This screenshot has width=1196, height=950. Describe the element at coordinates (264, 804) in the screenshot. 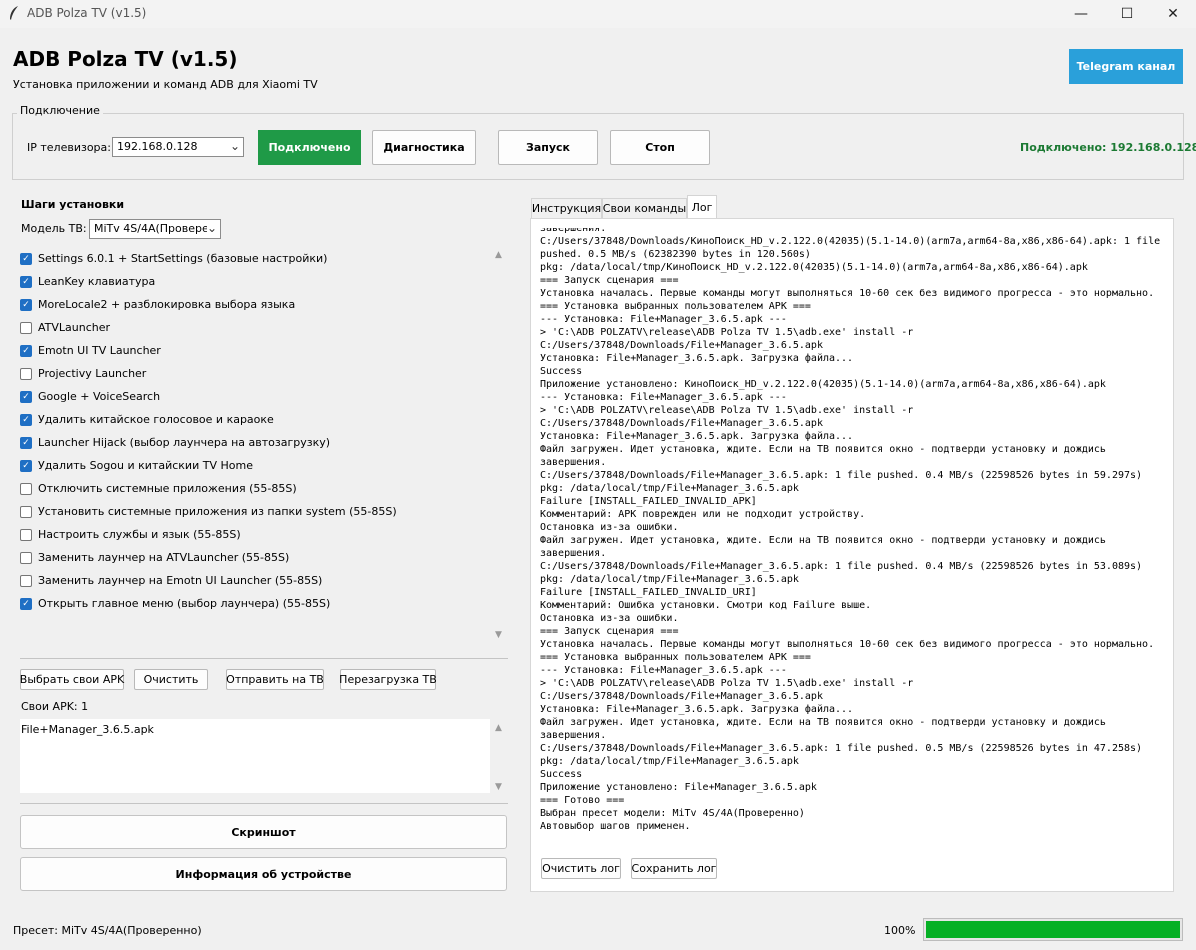

I see `divider` at that location.